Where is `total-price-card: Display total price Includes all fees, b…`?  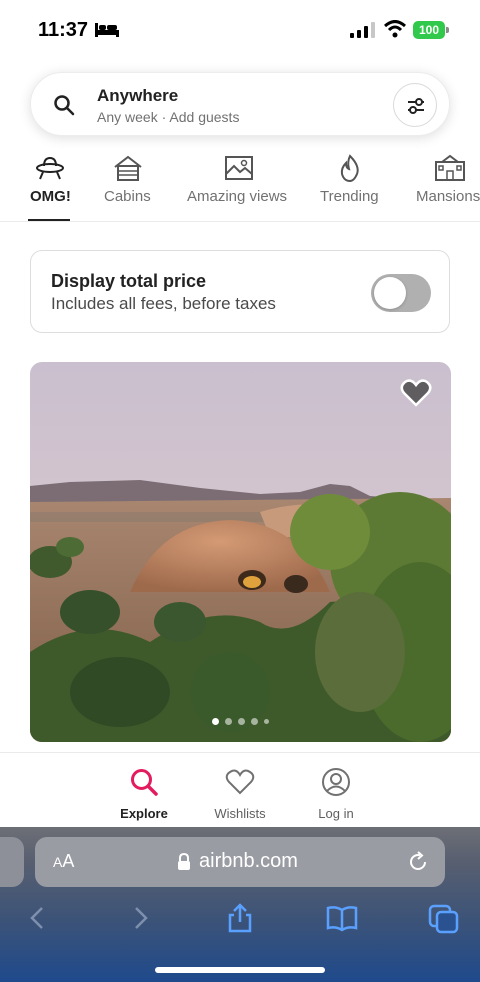 total-price-card: Display total price Includes all fees, b… is located at coordinates (240, 291).